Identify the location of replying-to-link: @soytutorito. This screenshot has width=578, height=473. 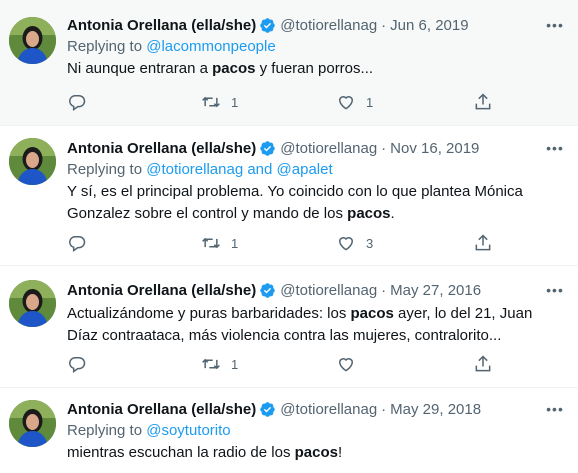
(188, 430).